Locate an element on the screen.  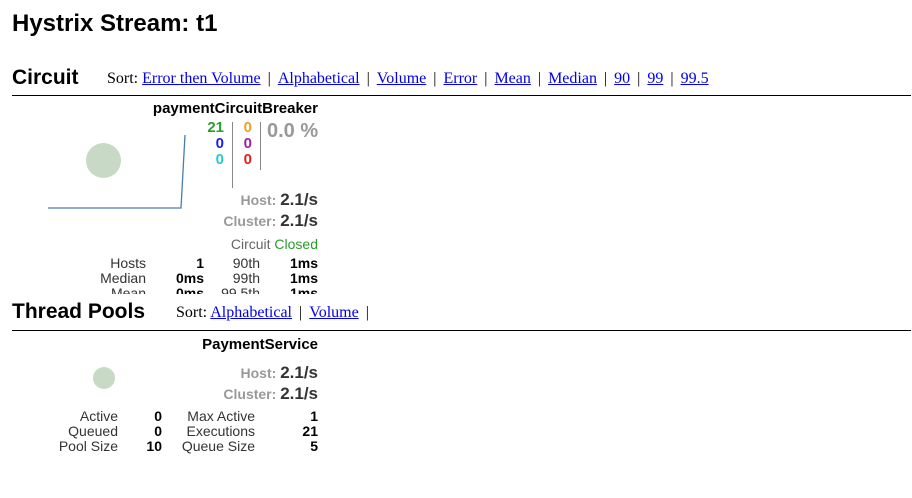
cluster-rate-line: Cluster: 2.1/s is located at coordinates (270, 221).